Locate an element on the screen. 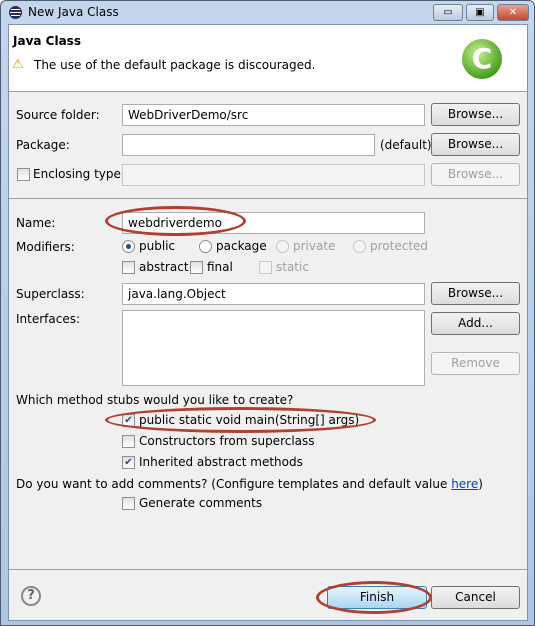  configure-templates-link: here is located at coordinates (464, 484).